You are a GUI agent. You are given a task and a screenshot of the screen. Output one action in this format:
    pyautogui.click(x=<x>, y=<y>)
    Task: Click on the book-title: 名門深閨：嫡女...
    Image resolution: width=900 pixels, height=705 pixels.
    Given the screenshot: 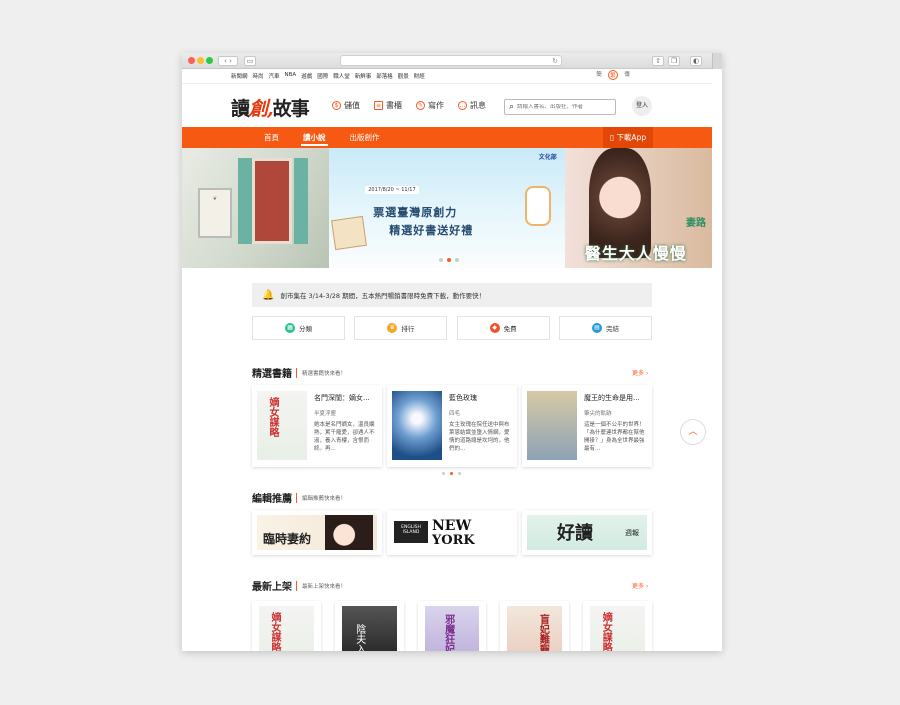 What is the action you would take?
    pyautogui.click(x=342, y=398)
    